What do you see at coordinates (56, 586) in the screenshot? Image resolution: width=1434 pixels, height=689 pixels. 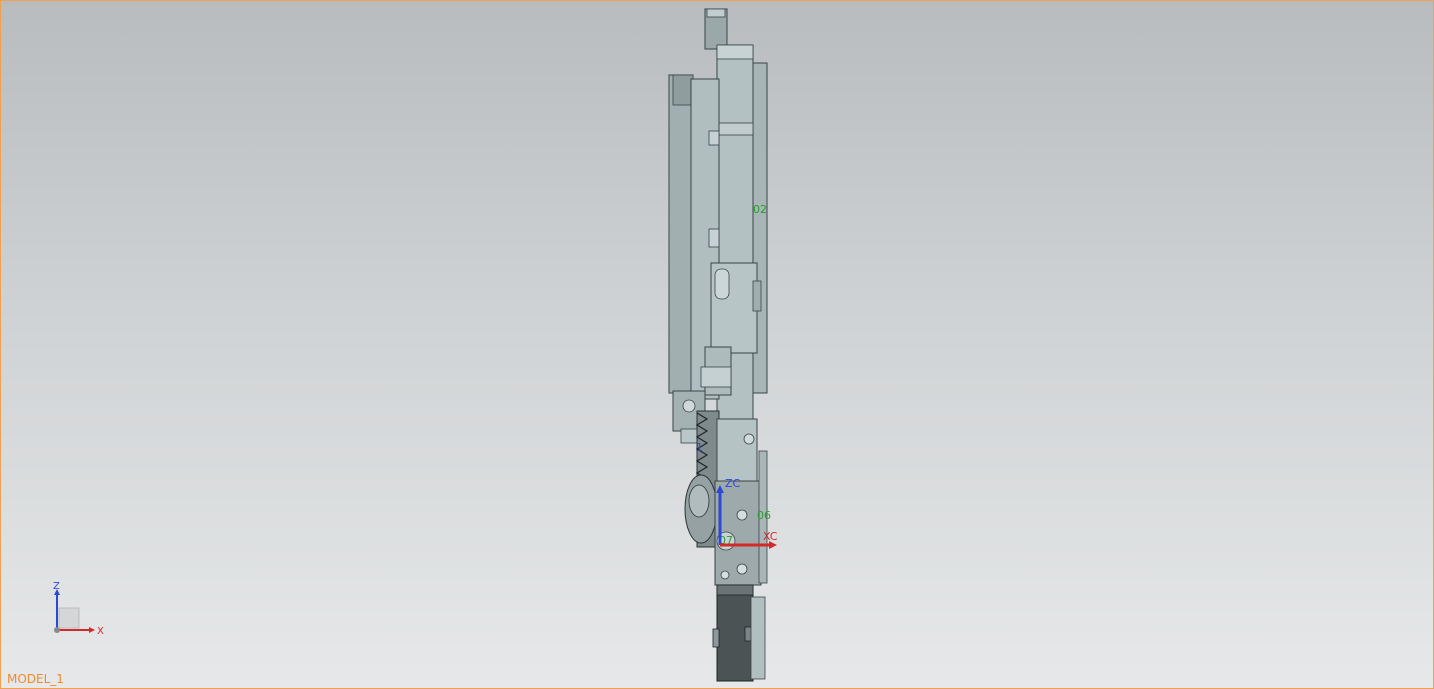 I see `triad-z-label: Z` at bounding box center [56, 586].